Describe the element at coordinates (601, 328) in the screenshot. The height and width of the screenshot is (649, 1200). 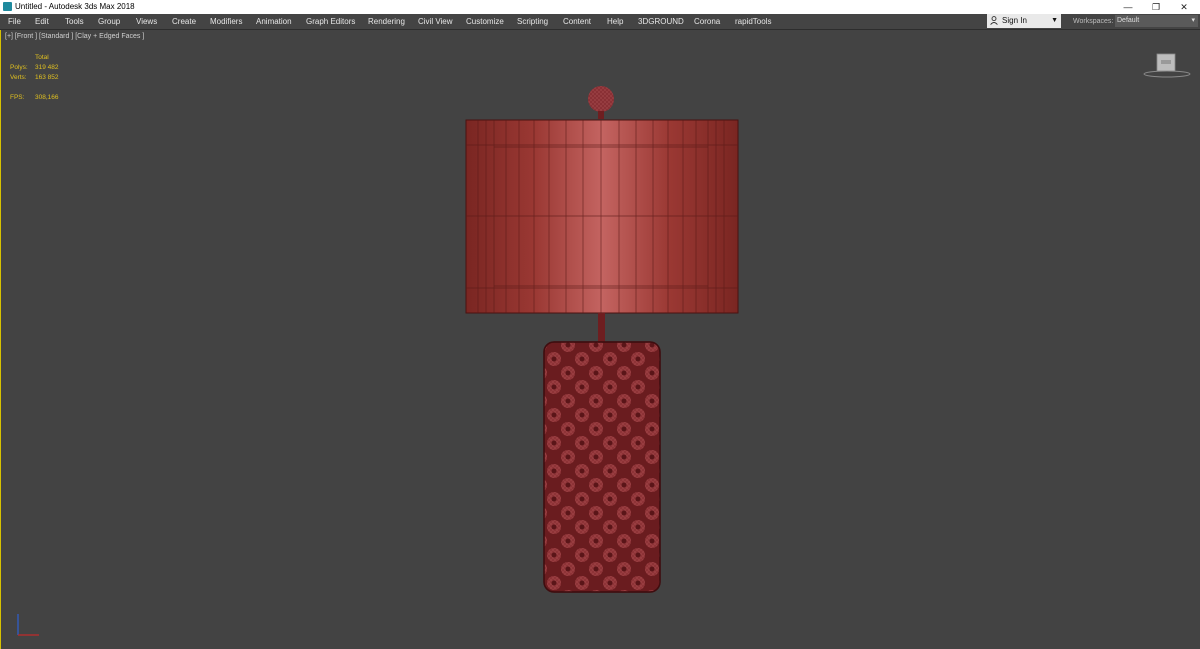
I see `lamp-neck` at that location.